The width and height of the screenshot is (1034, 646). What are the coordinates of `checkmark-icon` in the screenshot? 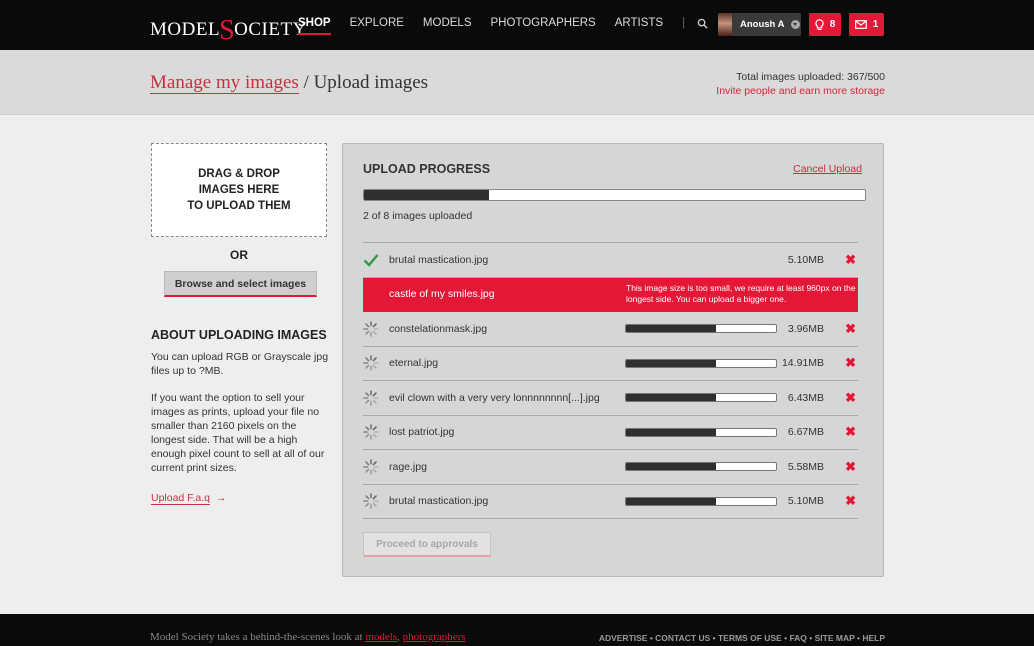 It's located at (371, 260).